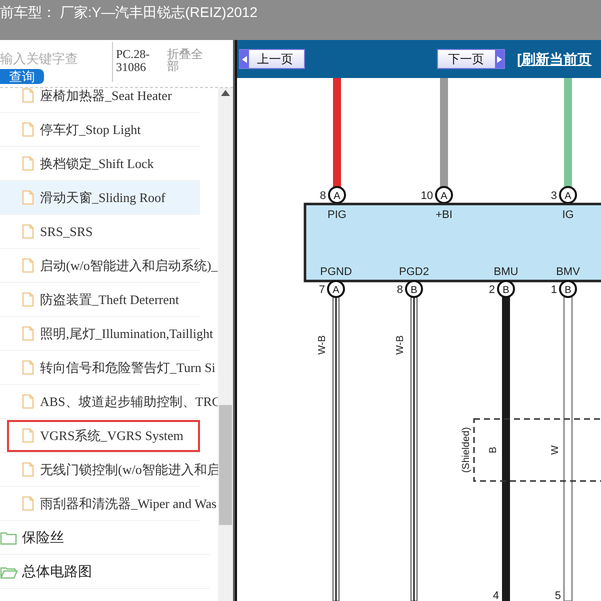  Describe the element at coordinates (491, 290) in the screenshot. I see `pin-number: 2` at that location.